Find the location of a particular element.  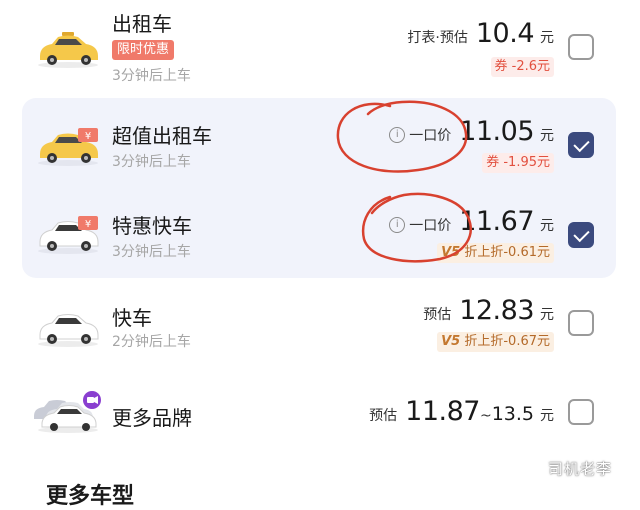

ride-name: 超值出租车 is located at coordinates (162, 136).